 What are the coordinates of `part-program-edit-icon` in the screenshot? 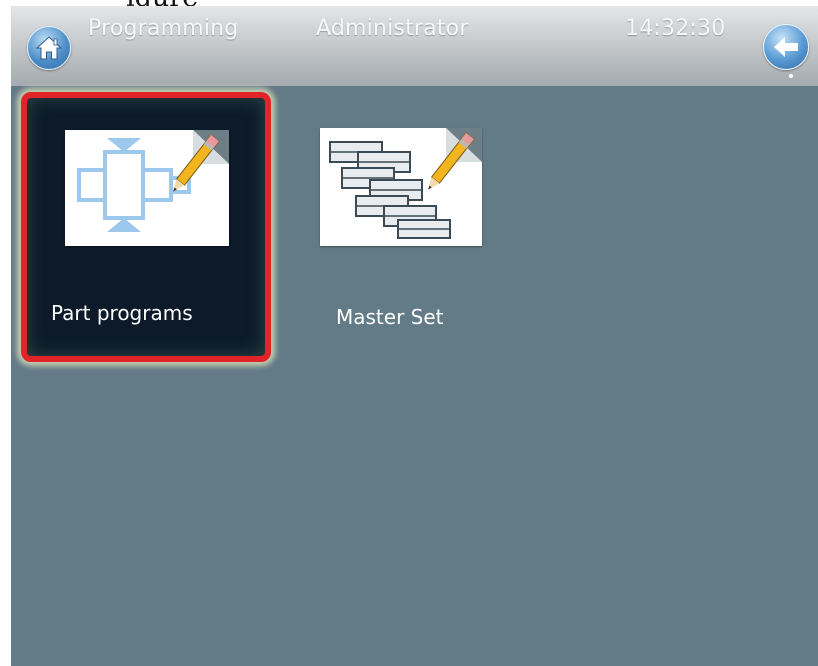 It's located at (147, 188).